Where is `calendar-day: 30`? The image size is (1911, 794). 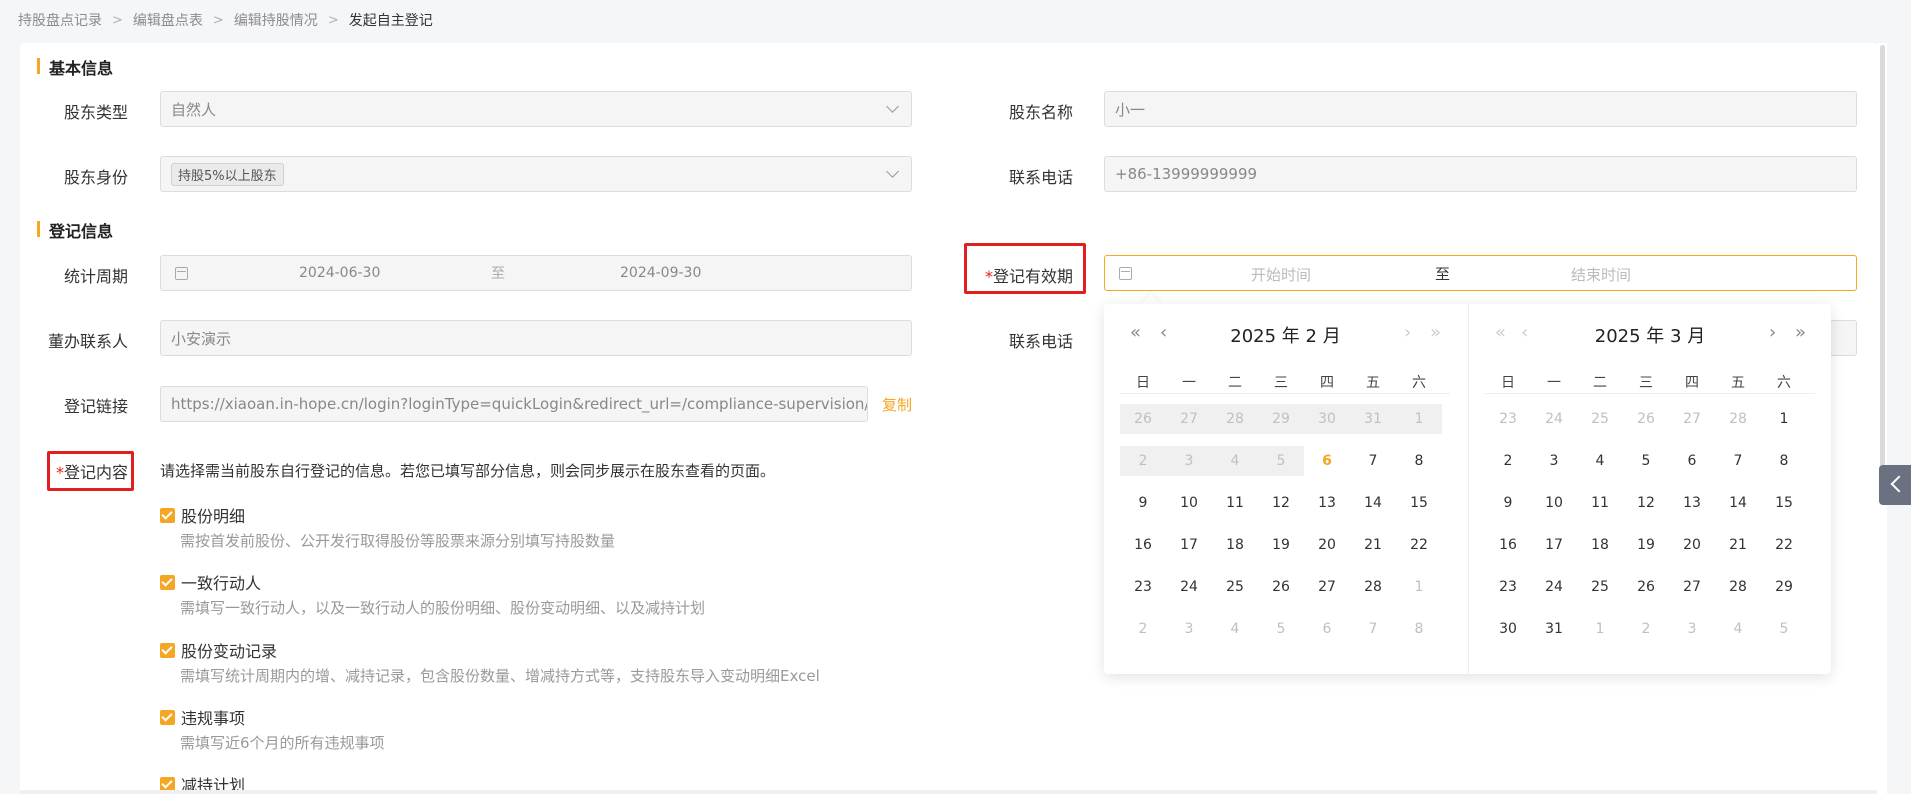 calendar-day: 30 is located at coordinates (1508, 629).